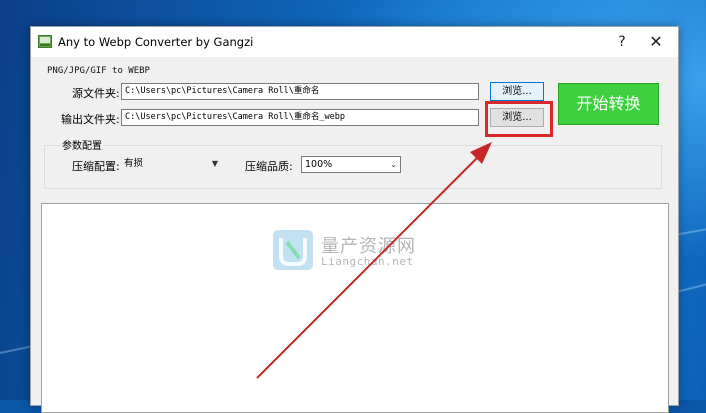  Describe the element at coordinates (622, 42) in the screenshot. I see `help-button: ?` at that location.